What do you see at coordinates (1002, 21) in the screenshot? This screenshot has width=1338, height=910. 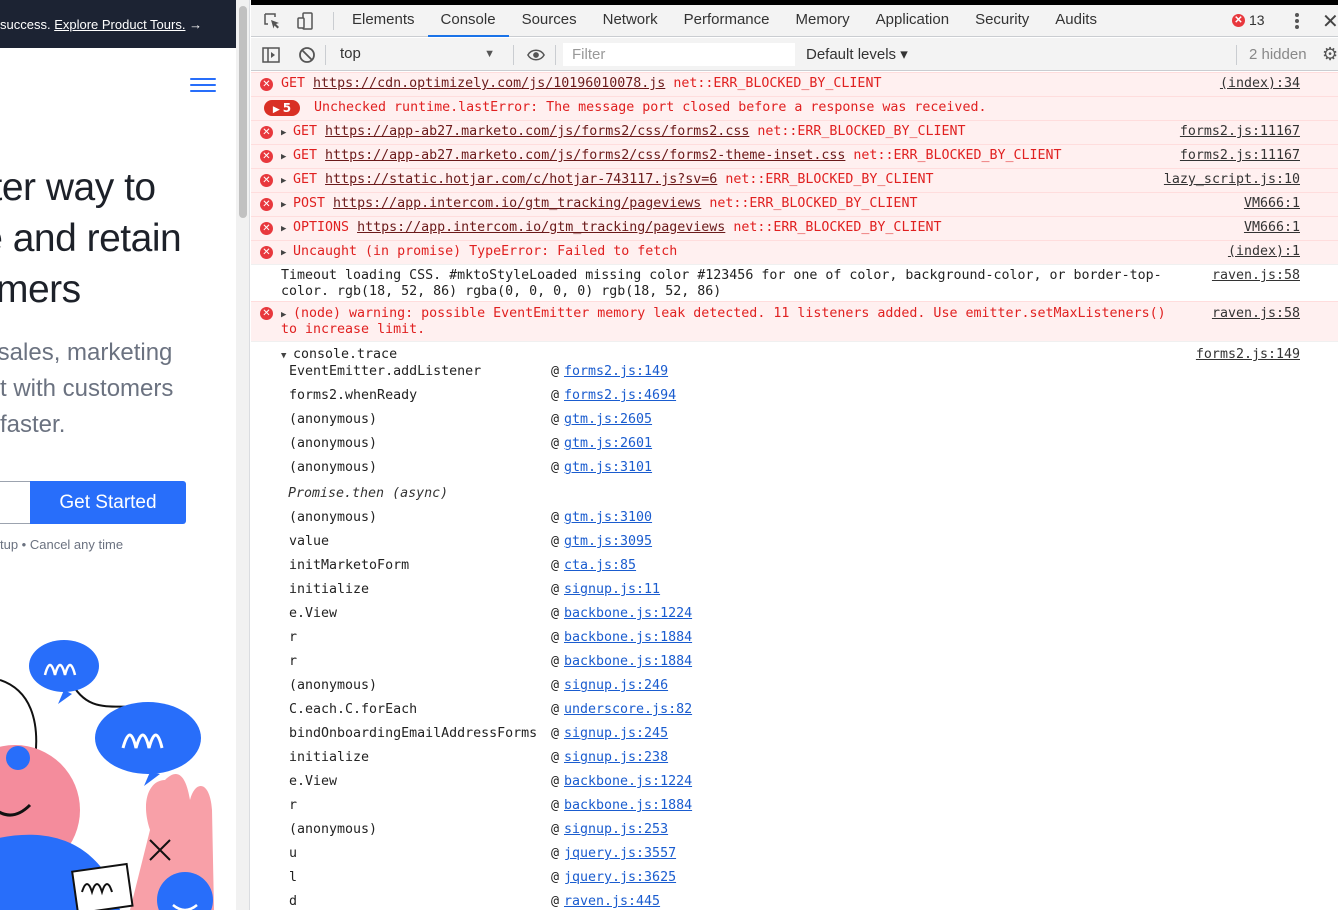 I see `tab-security: Security` at bounding box center [1002, 21].